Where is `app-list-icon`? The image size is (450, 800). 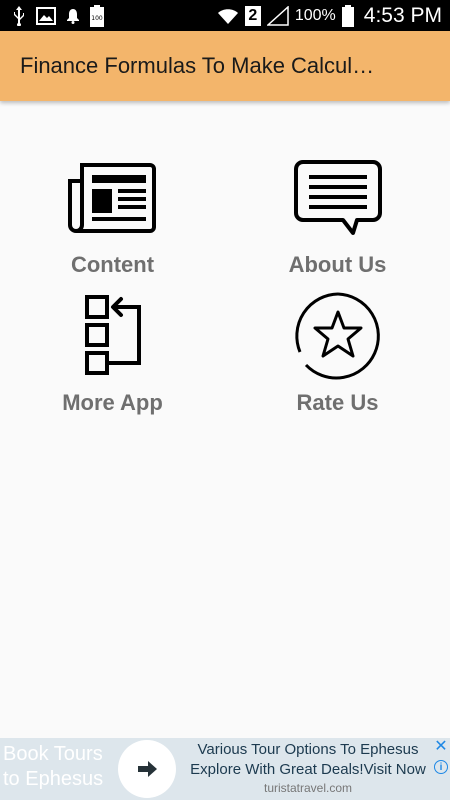
app-list-icon is located at coordinates (113, 336).